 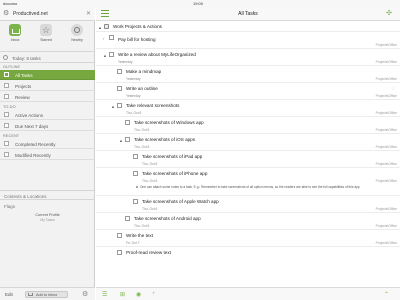 I want to click on chevron-up-icon: ⌃, so click(x=386, y=294).